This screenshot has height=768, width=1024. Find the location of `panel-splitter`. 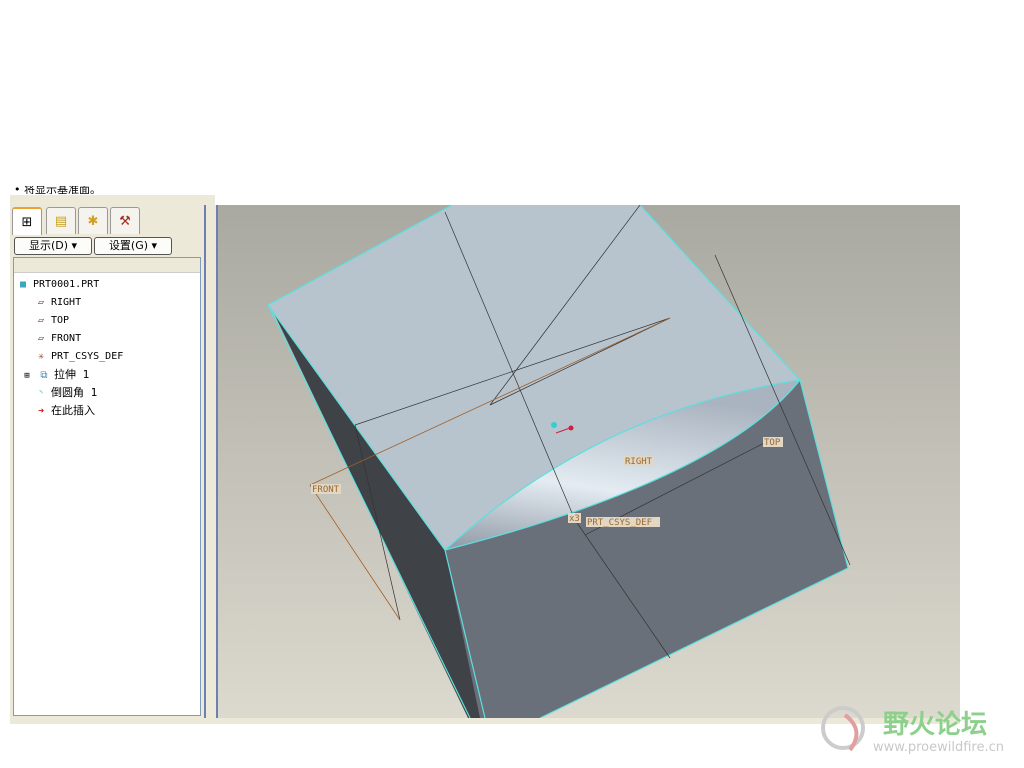

panel-splitter is located at coordinates (211, 461).